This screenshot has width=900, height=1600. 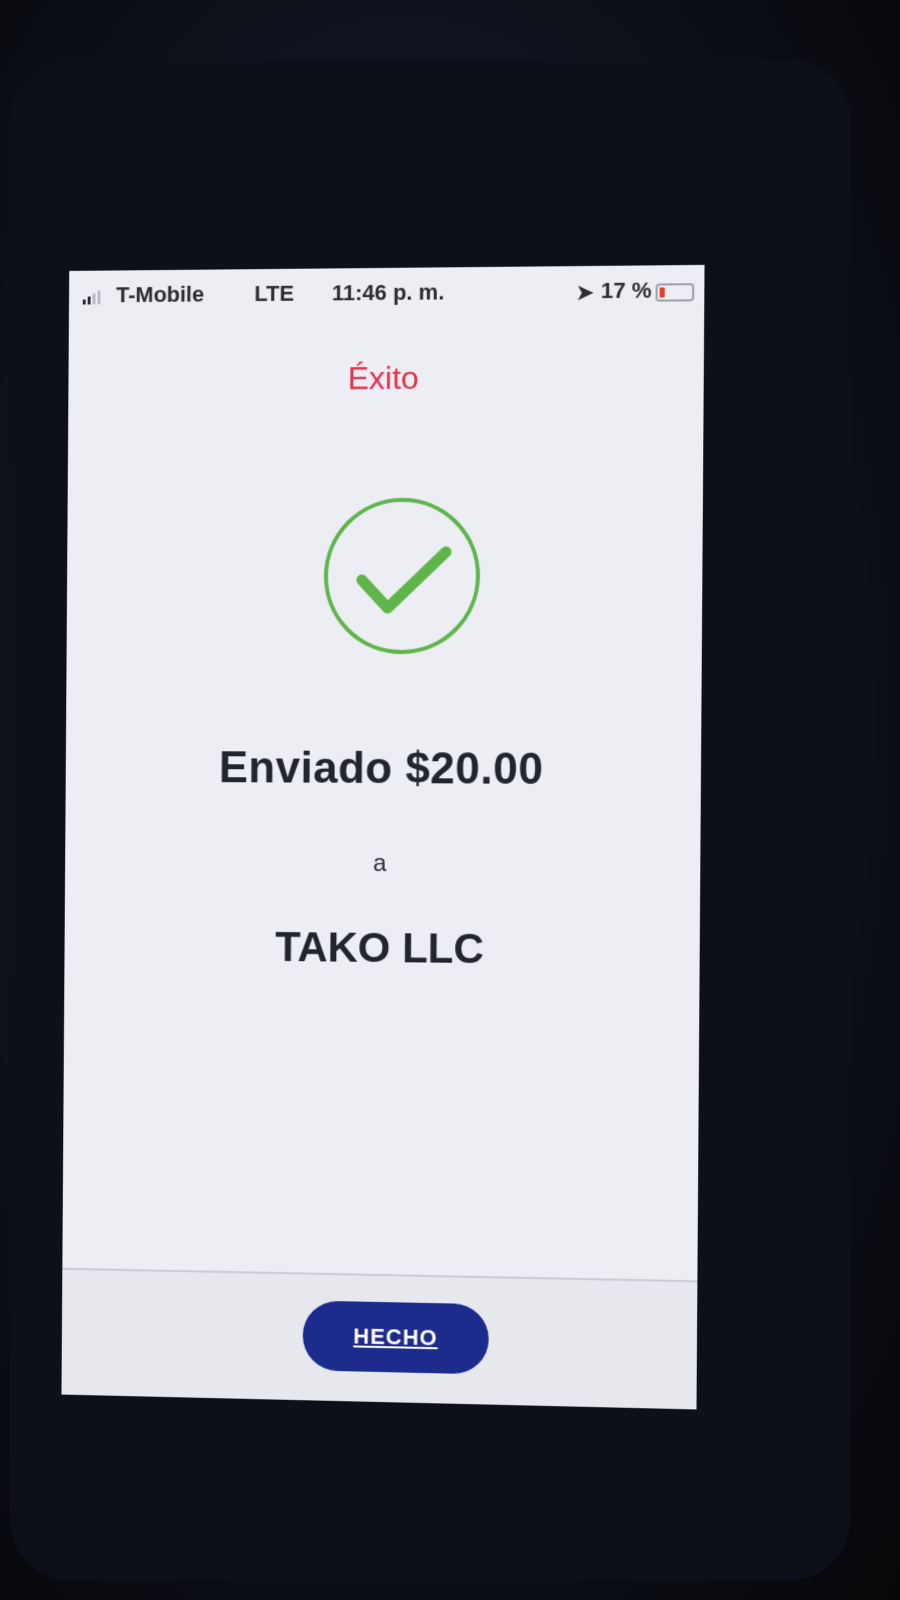 I want to click on done-button: HECHO, so click(x=395, y=1337).